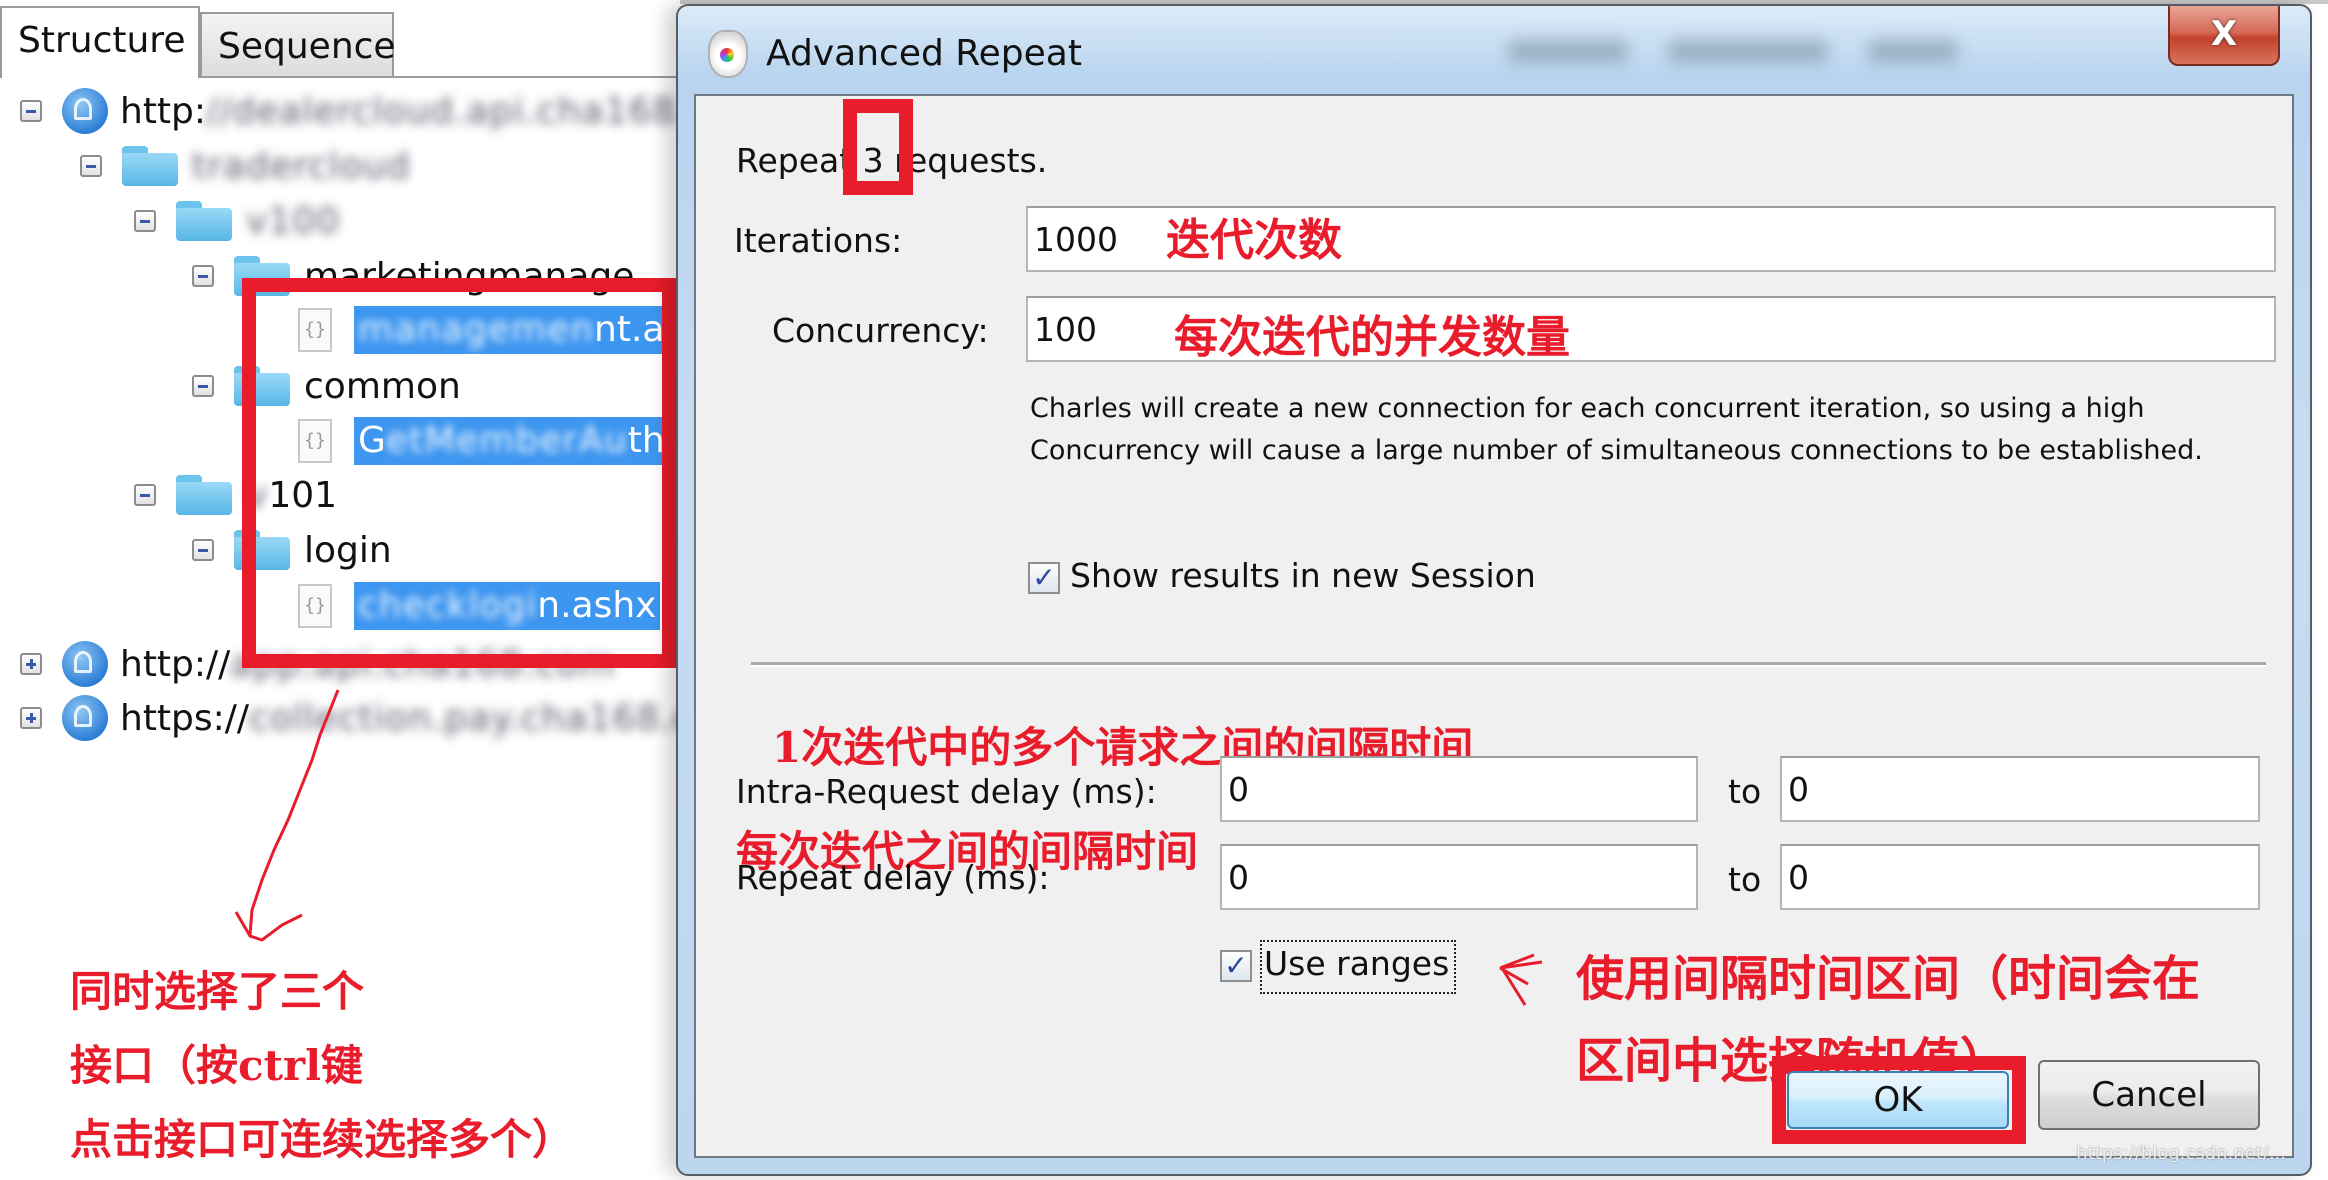  Describe the element at coordinates (185, 718) in the screenshot. I see `tree-node-label: https://` at that location.